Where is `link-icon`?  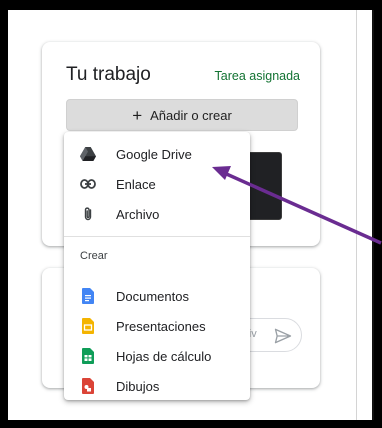 link-icon is located at coordinates (88, 184).